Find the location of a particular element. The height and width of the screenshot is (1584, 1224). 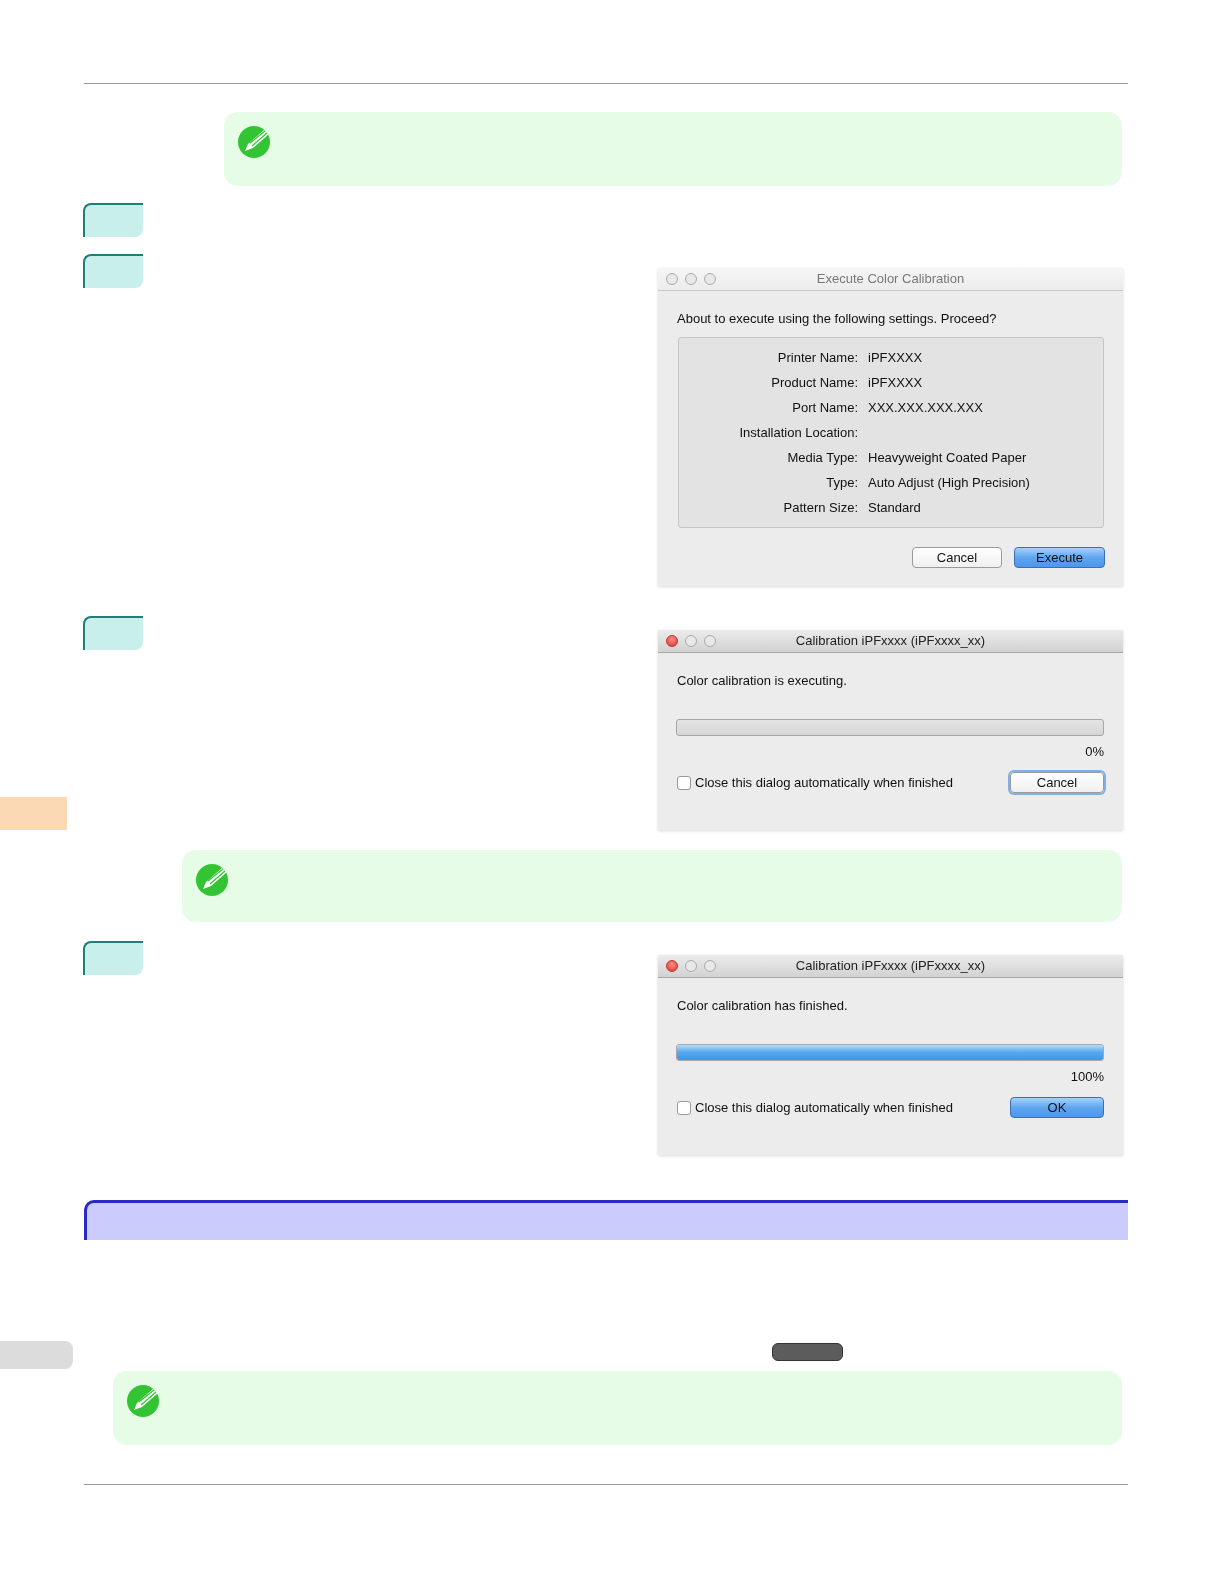

setting-label: Media Type: is located at coordinates (822, 457).